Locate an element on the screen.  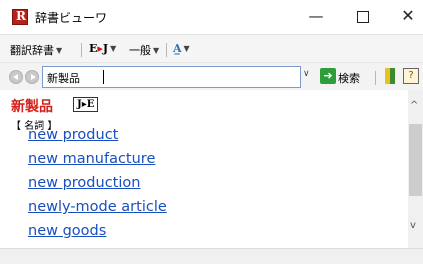
font-icon: A̲ is located at coordinates (177, 48).